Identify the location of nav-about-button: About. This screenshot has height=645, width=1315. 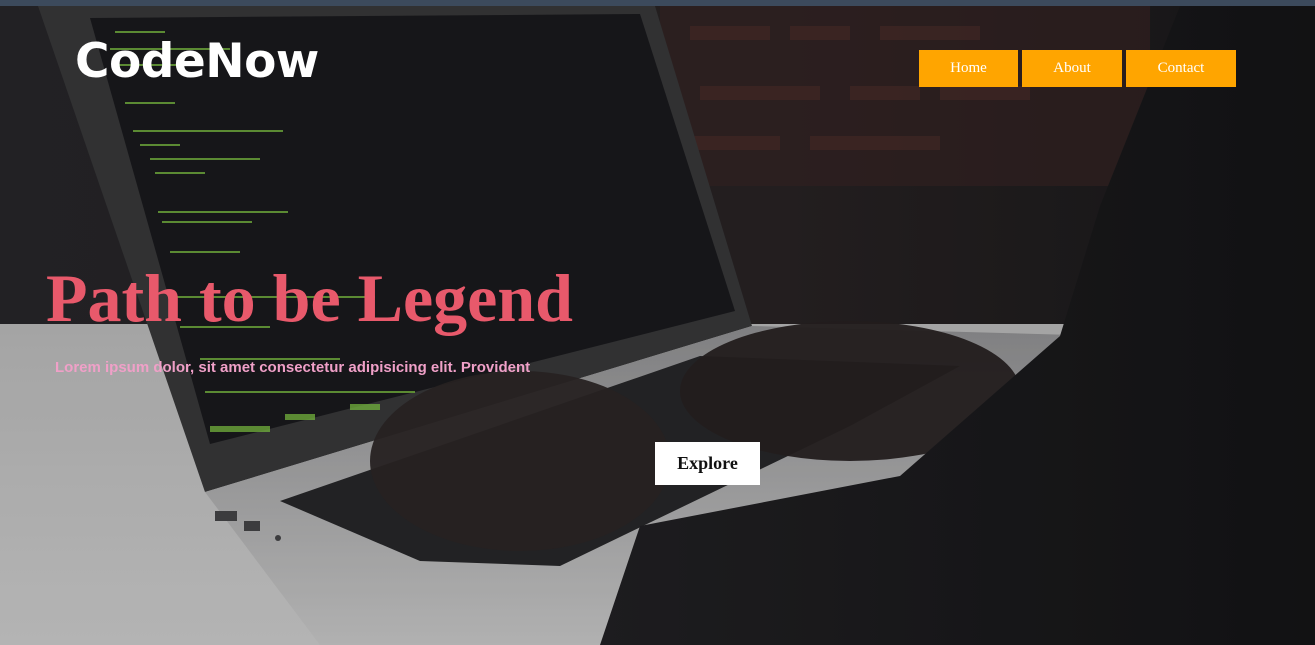
(1072, 68).